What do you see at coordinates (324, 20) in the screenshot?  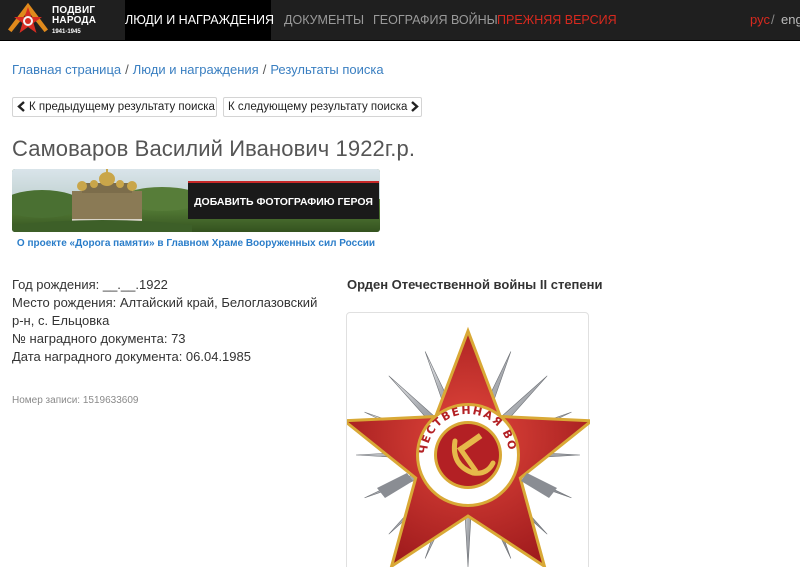 I see `nav-documents: ДОКУМЕНТЫ` at bounding box center [324, 20].